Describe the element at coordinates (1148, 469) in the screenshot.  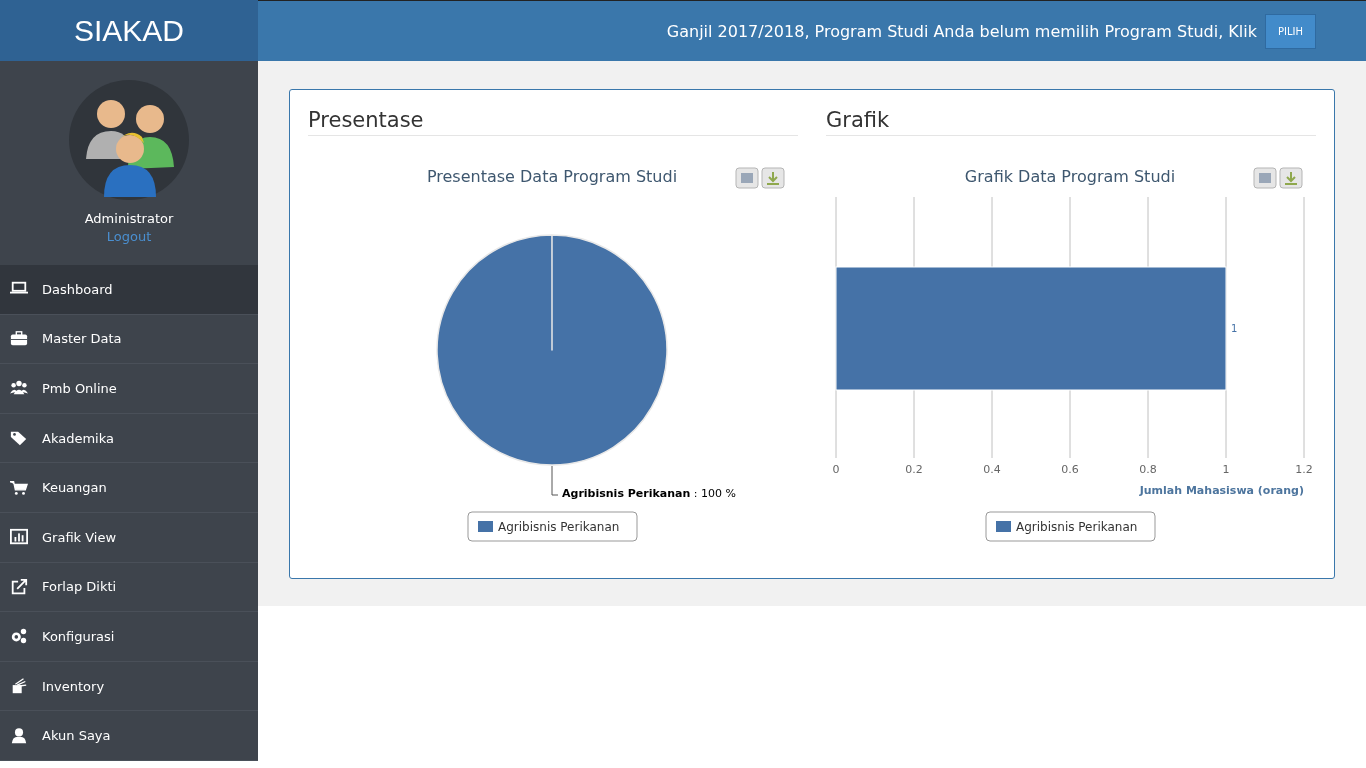
I see `axis-tick-label: 0.8` at that location.